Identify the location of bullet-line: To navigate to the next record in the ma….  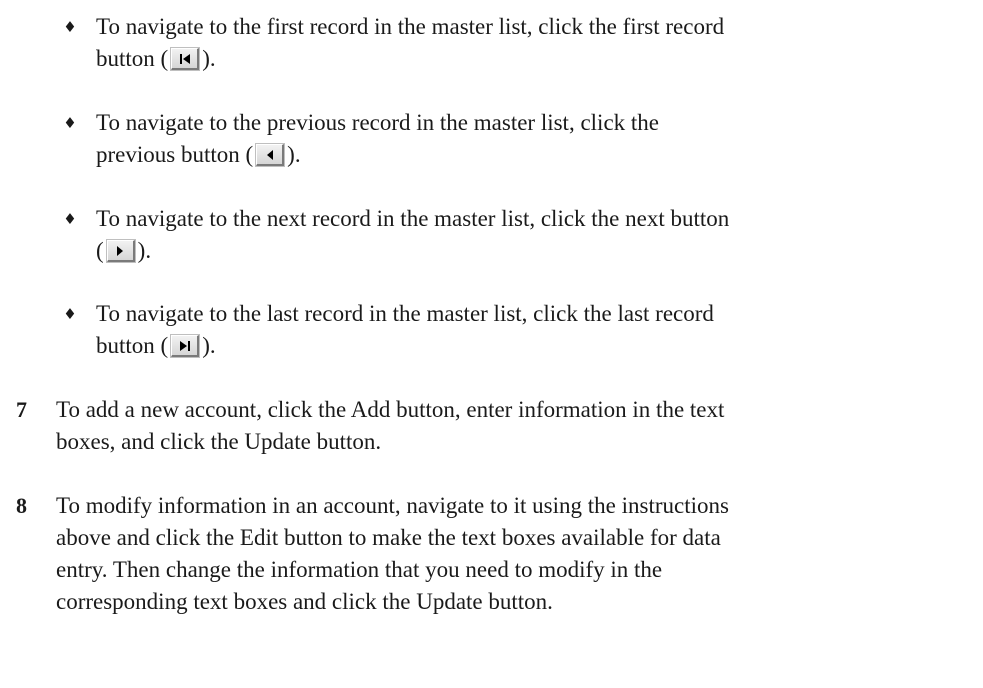
(413, 218).